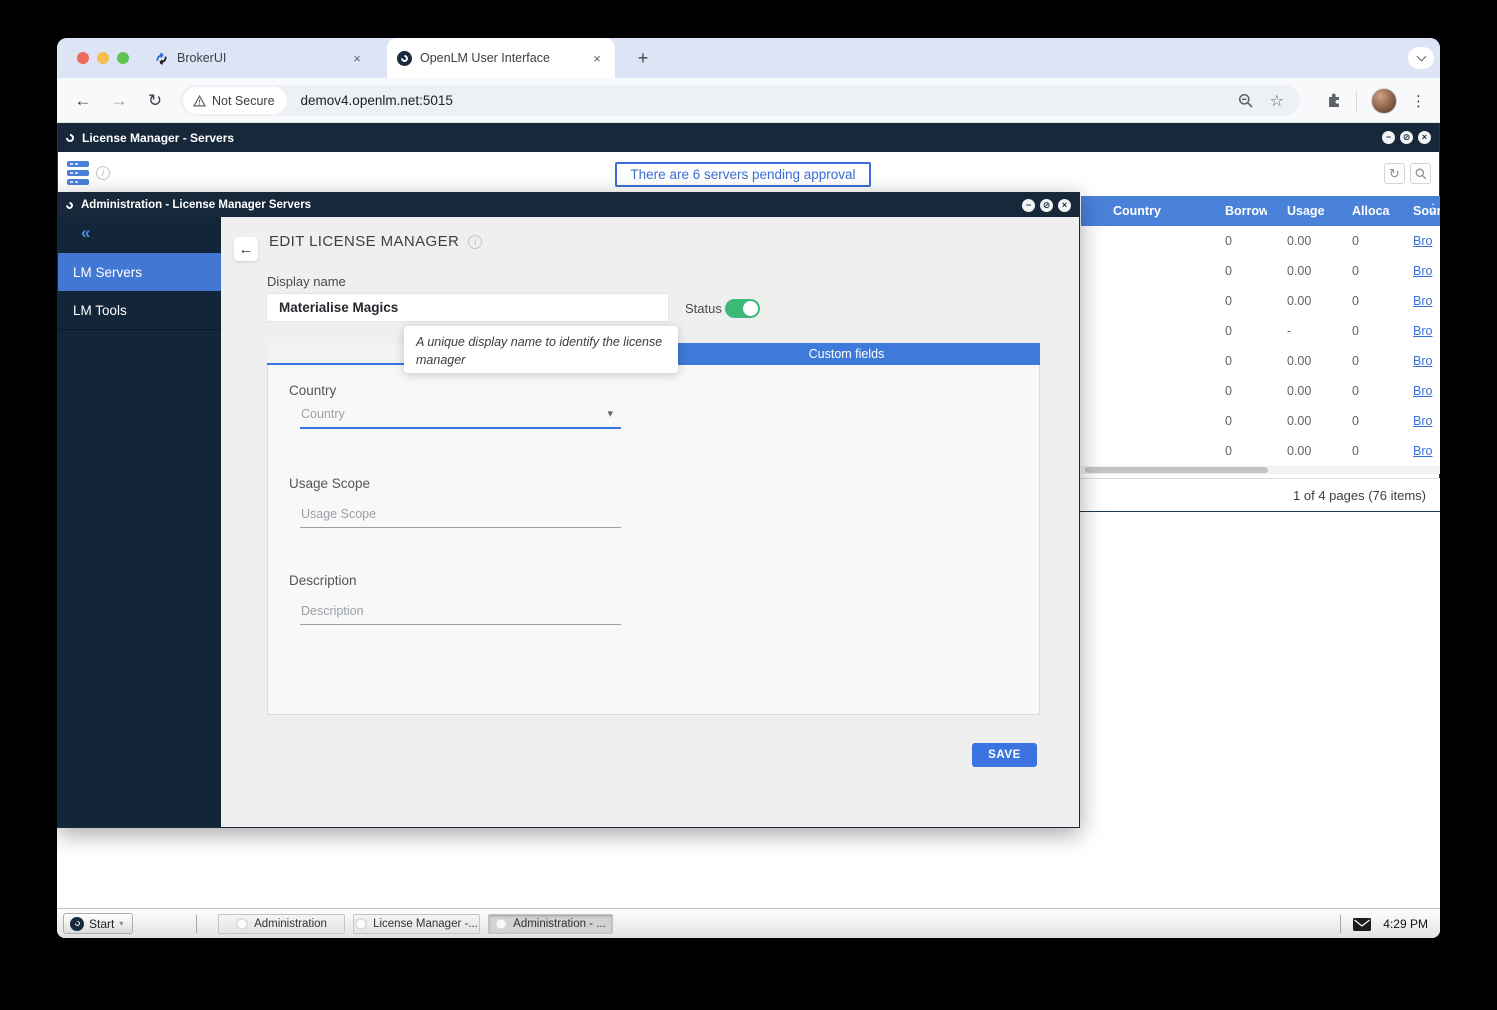 This screenshot has width=1497, height=1010. I want to click on url-text: demov4.openlm.net:5015, so click(376, 100).